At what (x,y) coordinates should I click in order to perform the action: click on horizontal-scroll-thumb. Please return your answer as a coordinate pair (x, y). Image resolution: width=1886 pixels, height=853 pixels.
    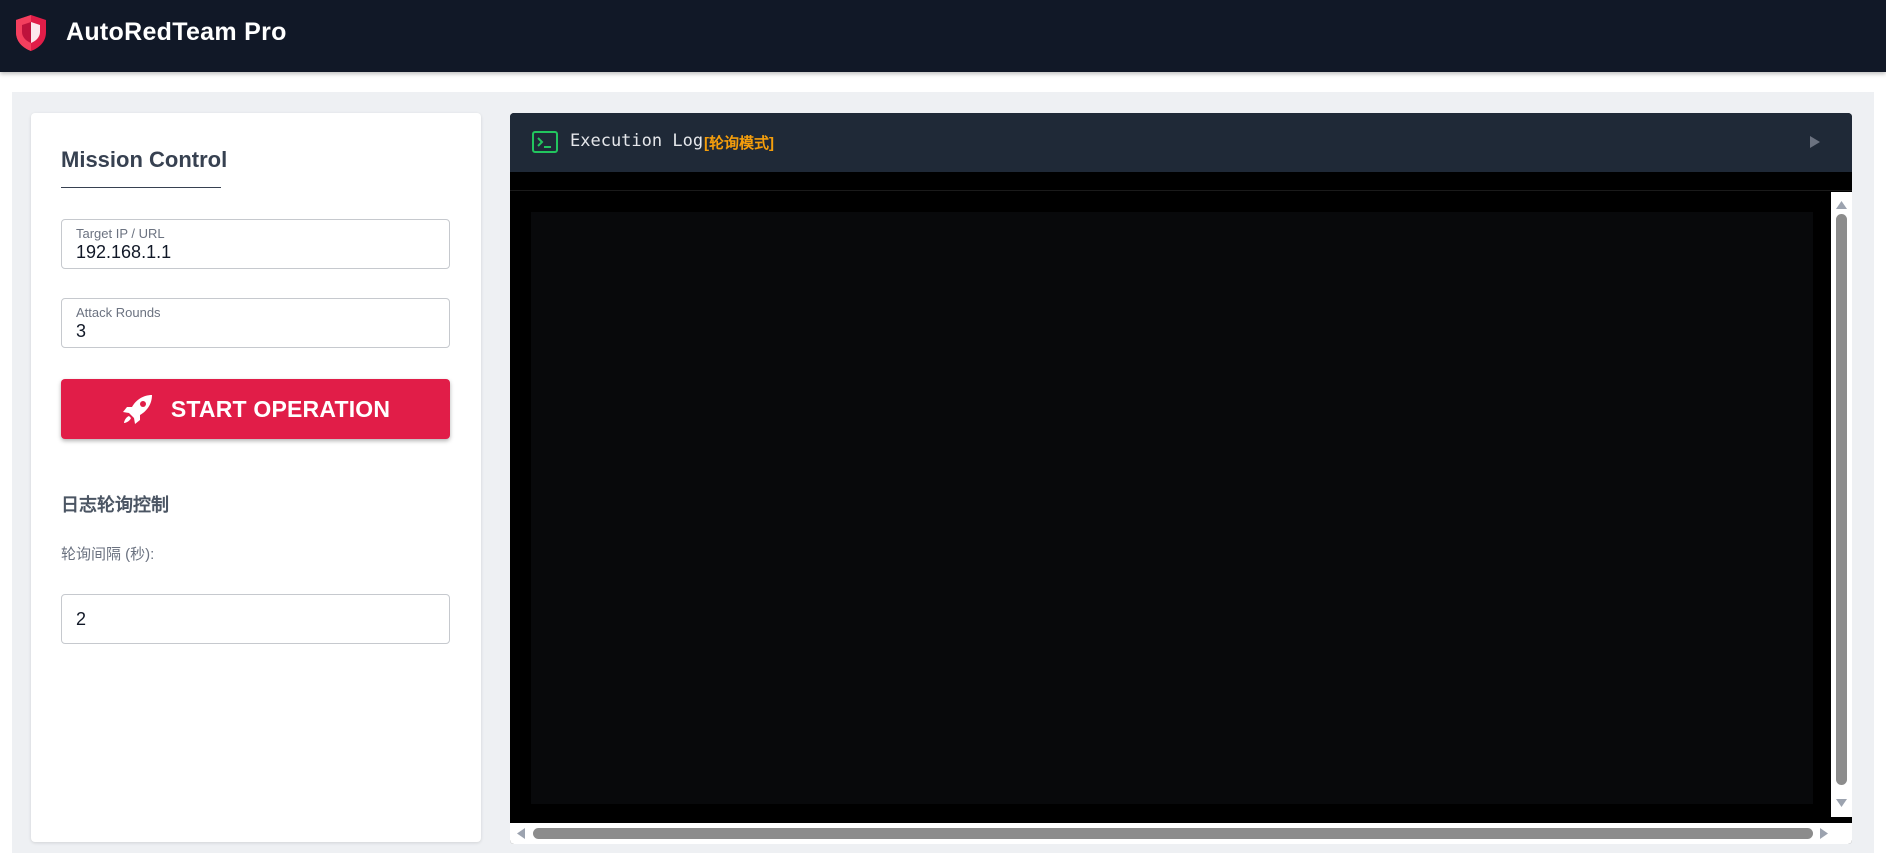
    Looking at the image, I should click on (1173, 833).